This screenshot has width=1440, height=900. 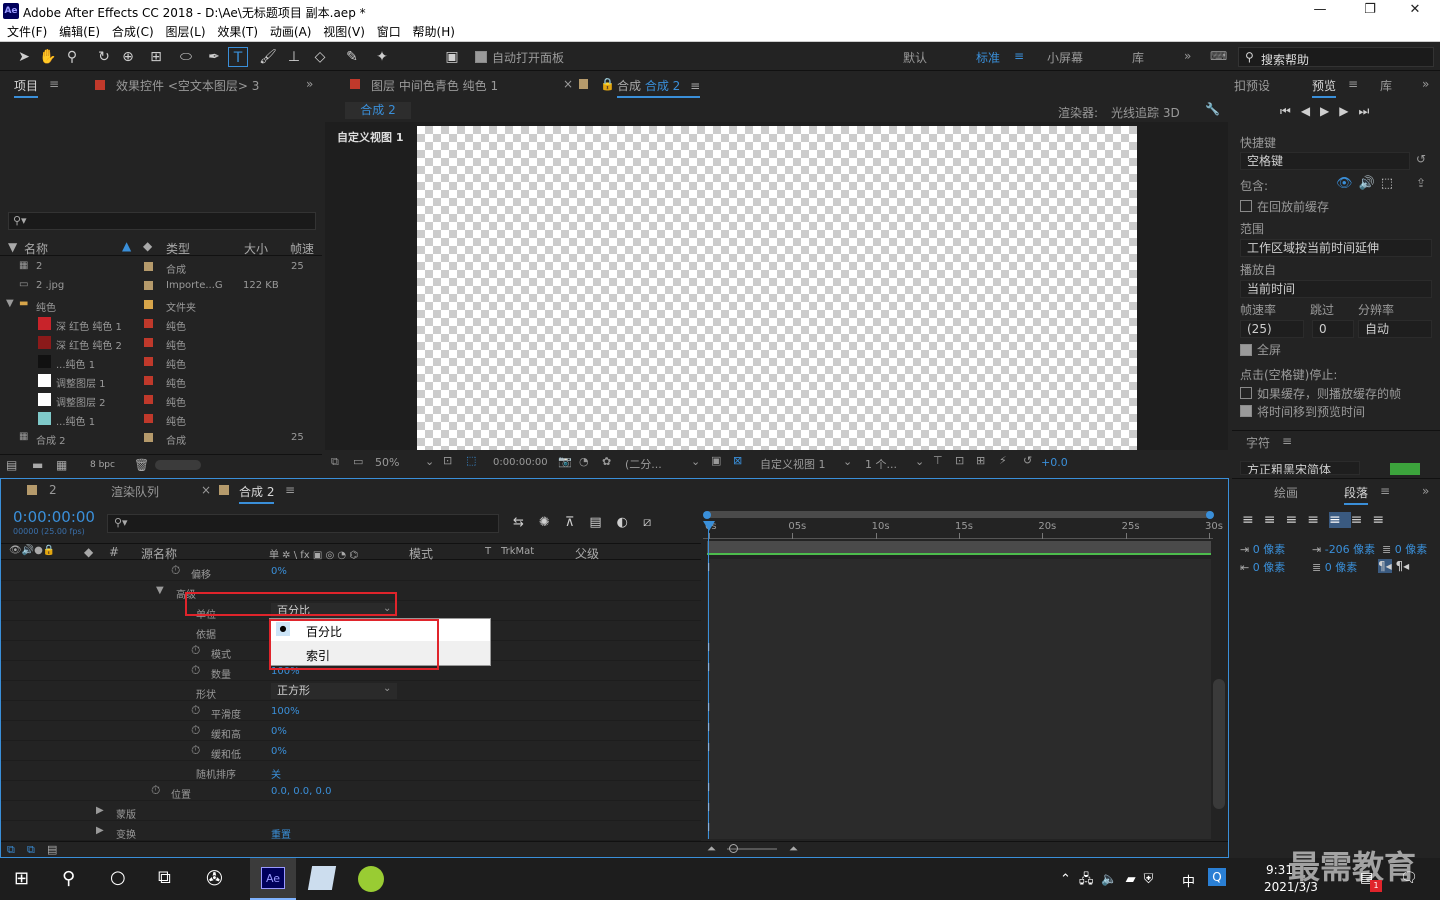 What do you see at coordinates (1153, 879) in the screenshot?
I see `shield-icon: ⛨` at bounding box center [1153, 879].